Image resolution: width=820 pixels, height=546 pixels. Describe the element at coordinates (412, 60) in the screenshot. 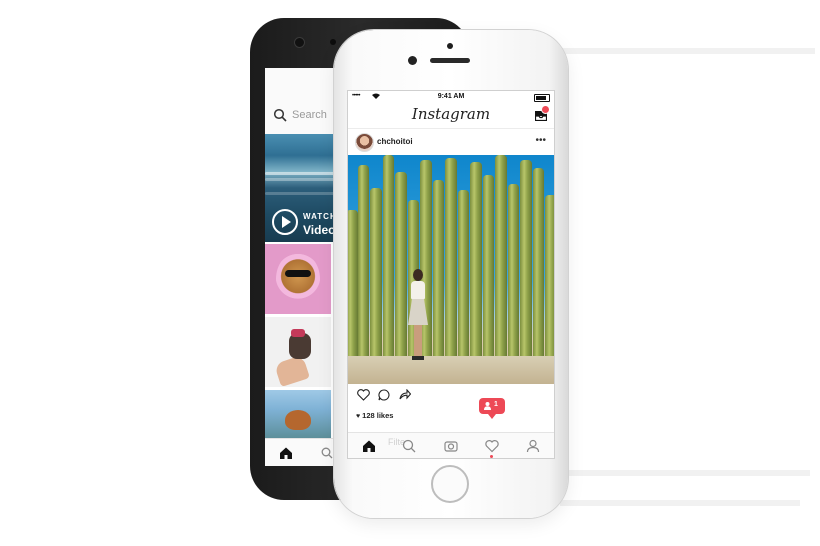

I see `front-camera` at that location.